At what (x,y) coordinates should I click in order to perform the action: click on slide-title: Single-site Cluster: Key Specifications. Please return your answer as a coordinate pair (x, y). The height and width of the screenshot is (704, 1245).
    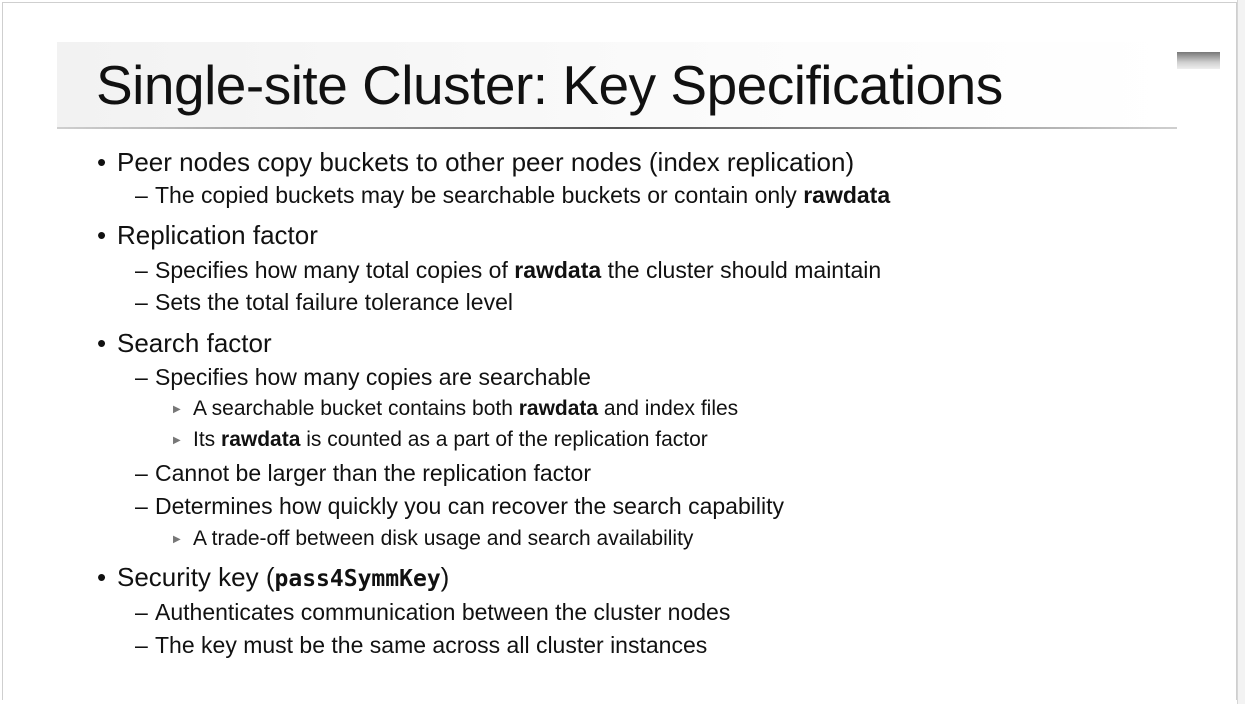
    Looking at the image, I should click on (549, 85).